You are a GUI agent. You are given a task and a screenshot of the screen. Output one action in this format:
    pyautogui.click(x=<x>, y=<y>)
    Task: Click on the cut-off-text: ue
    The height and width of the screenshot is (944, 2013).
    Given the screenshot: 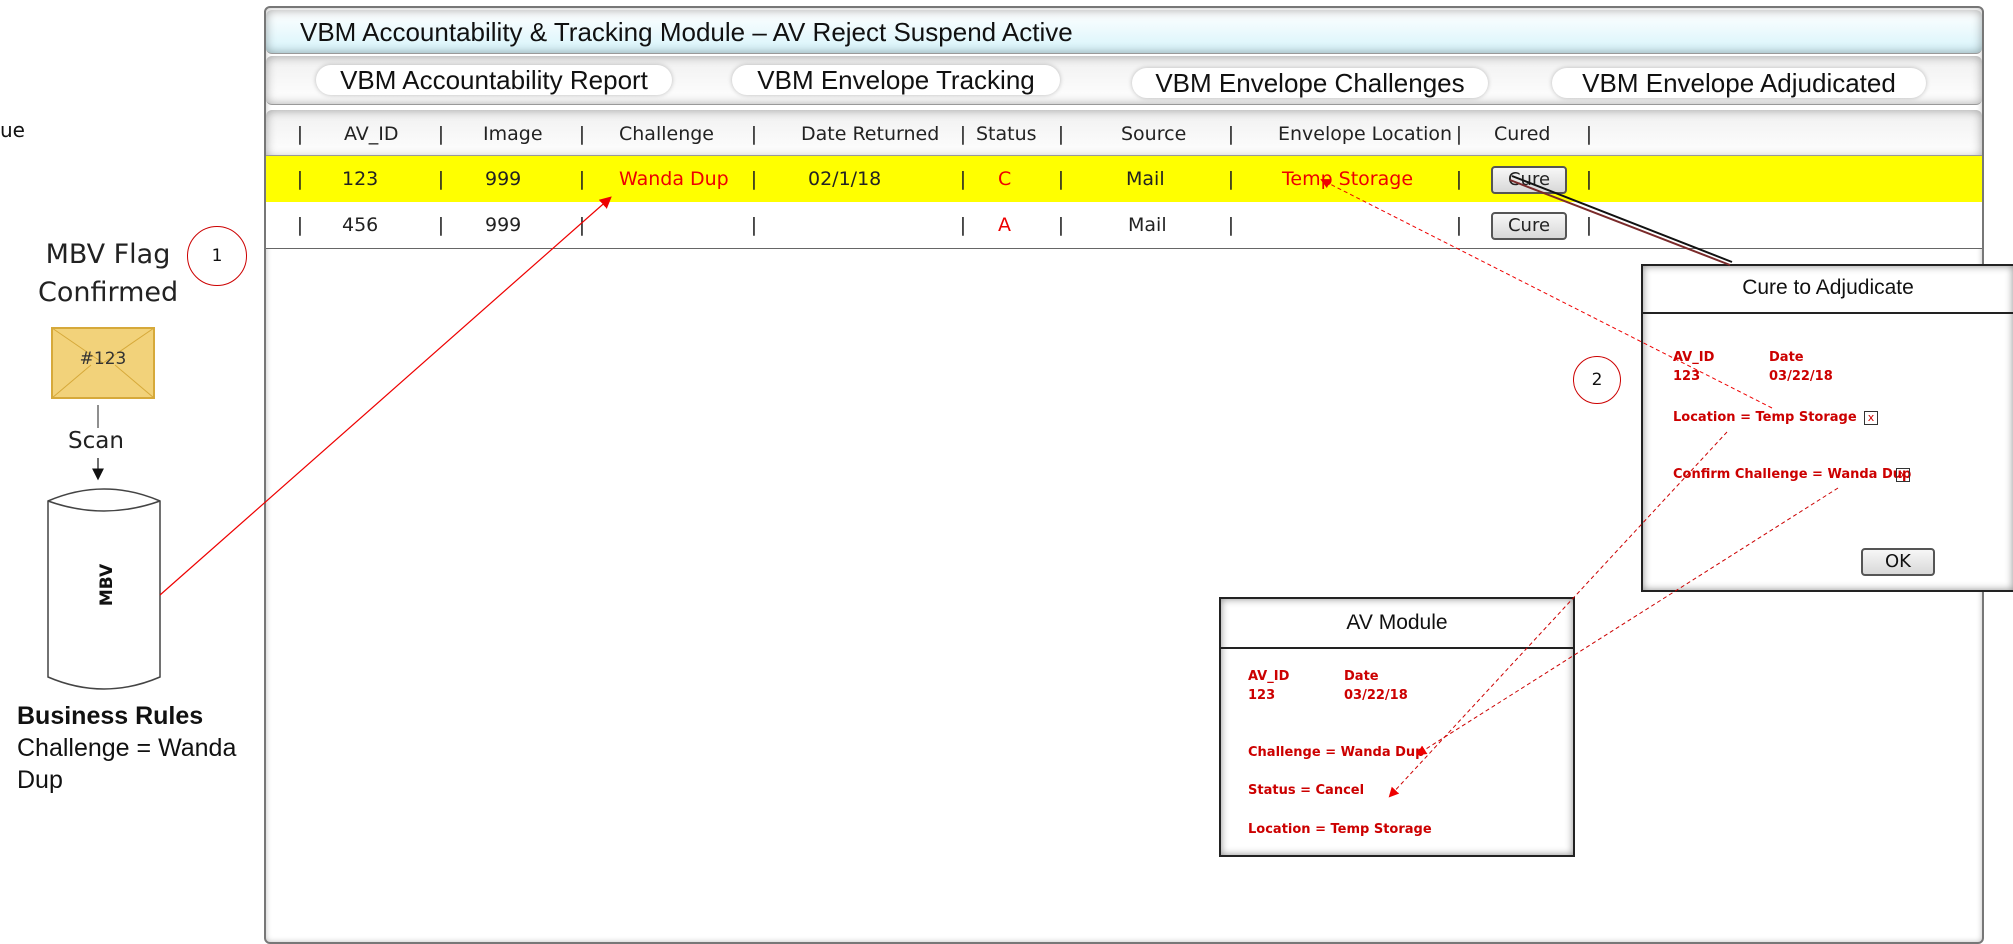 What is the action you would take?
    pyautogui.click(x=12, y=130)
    